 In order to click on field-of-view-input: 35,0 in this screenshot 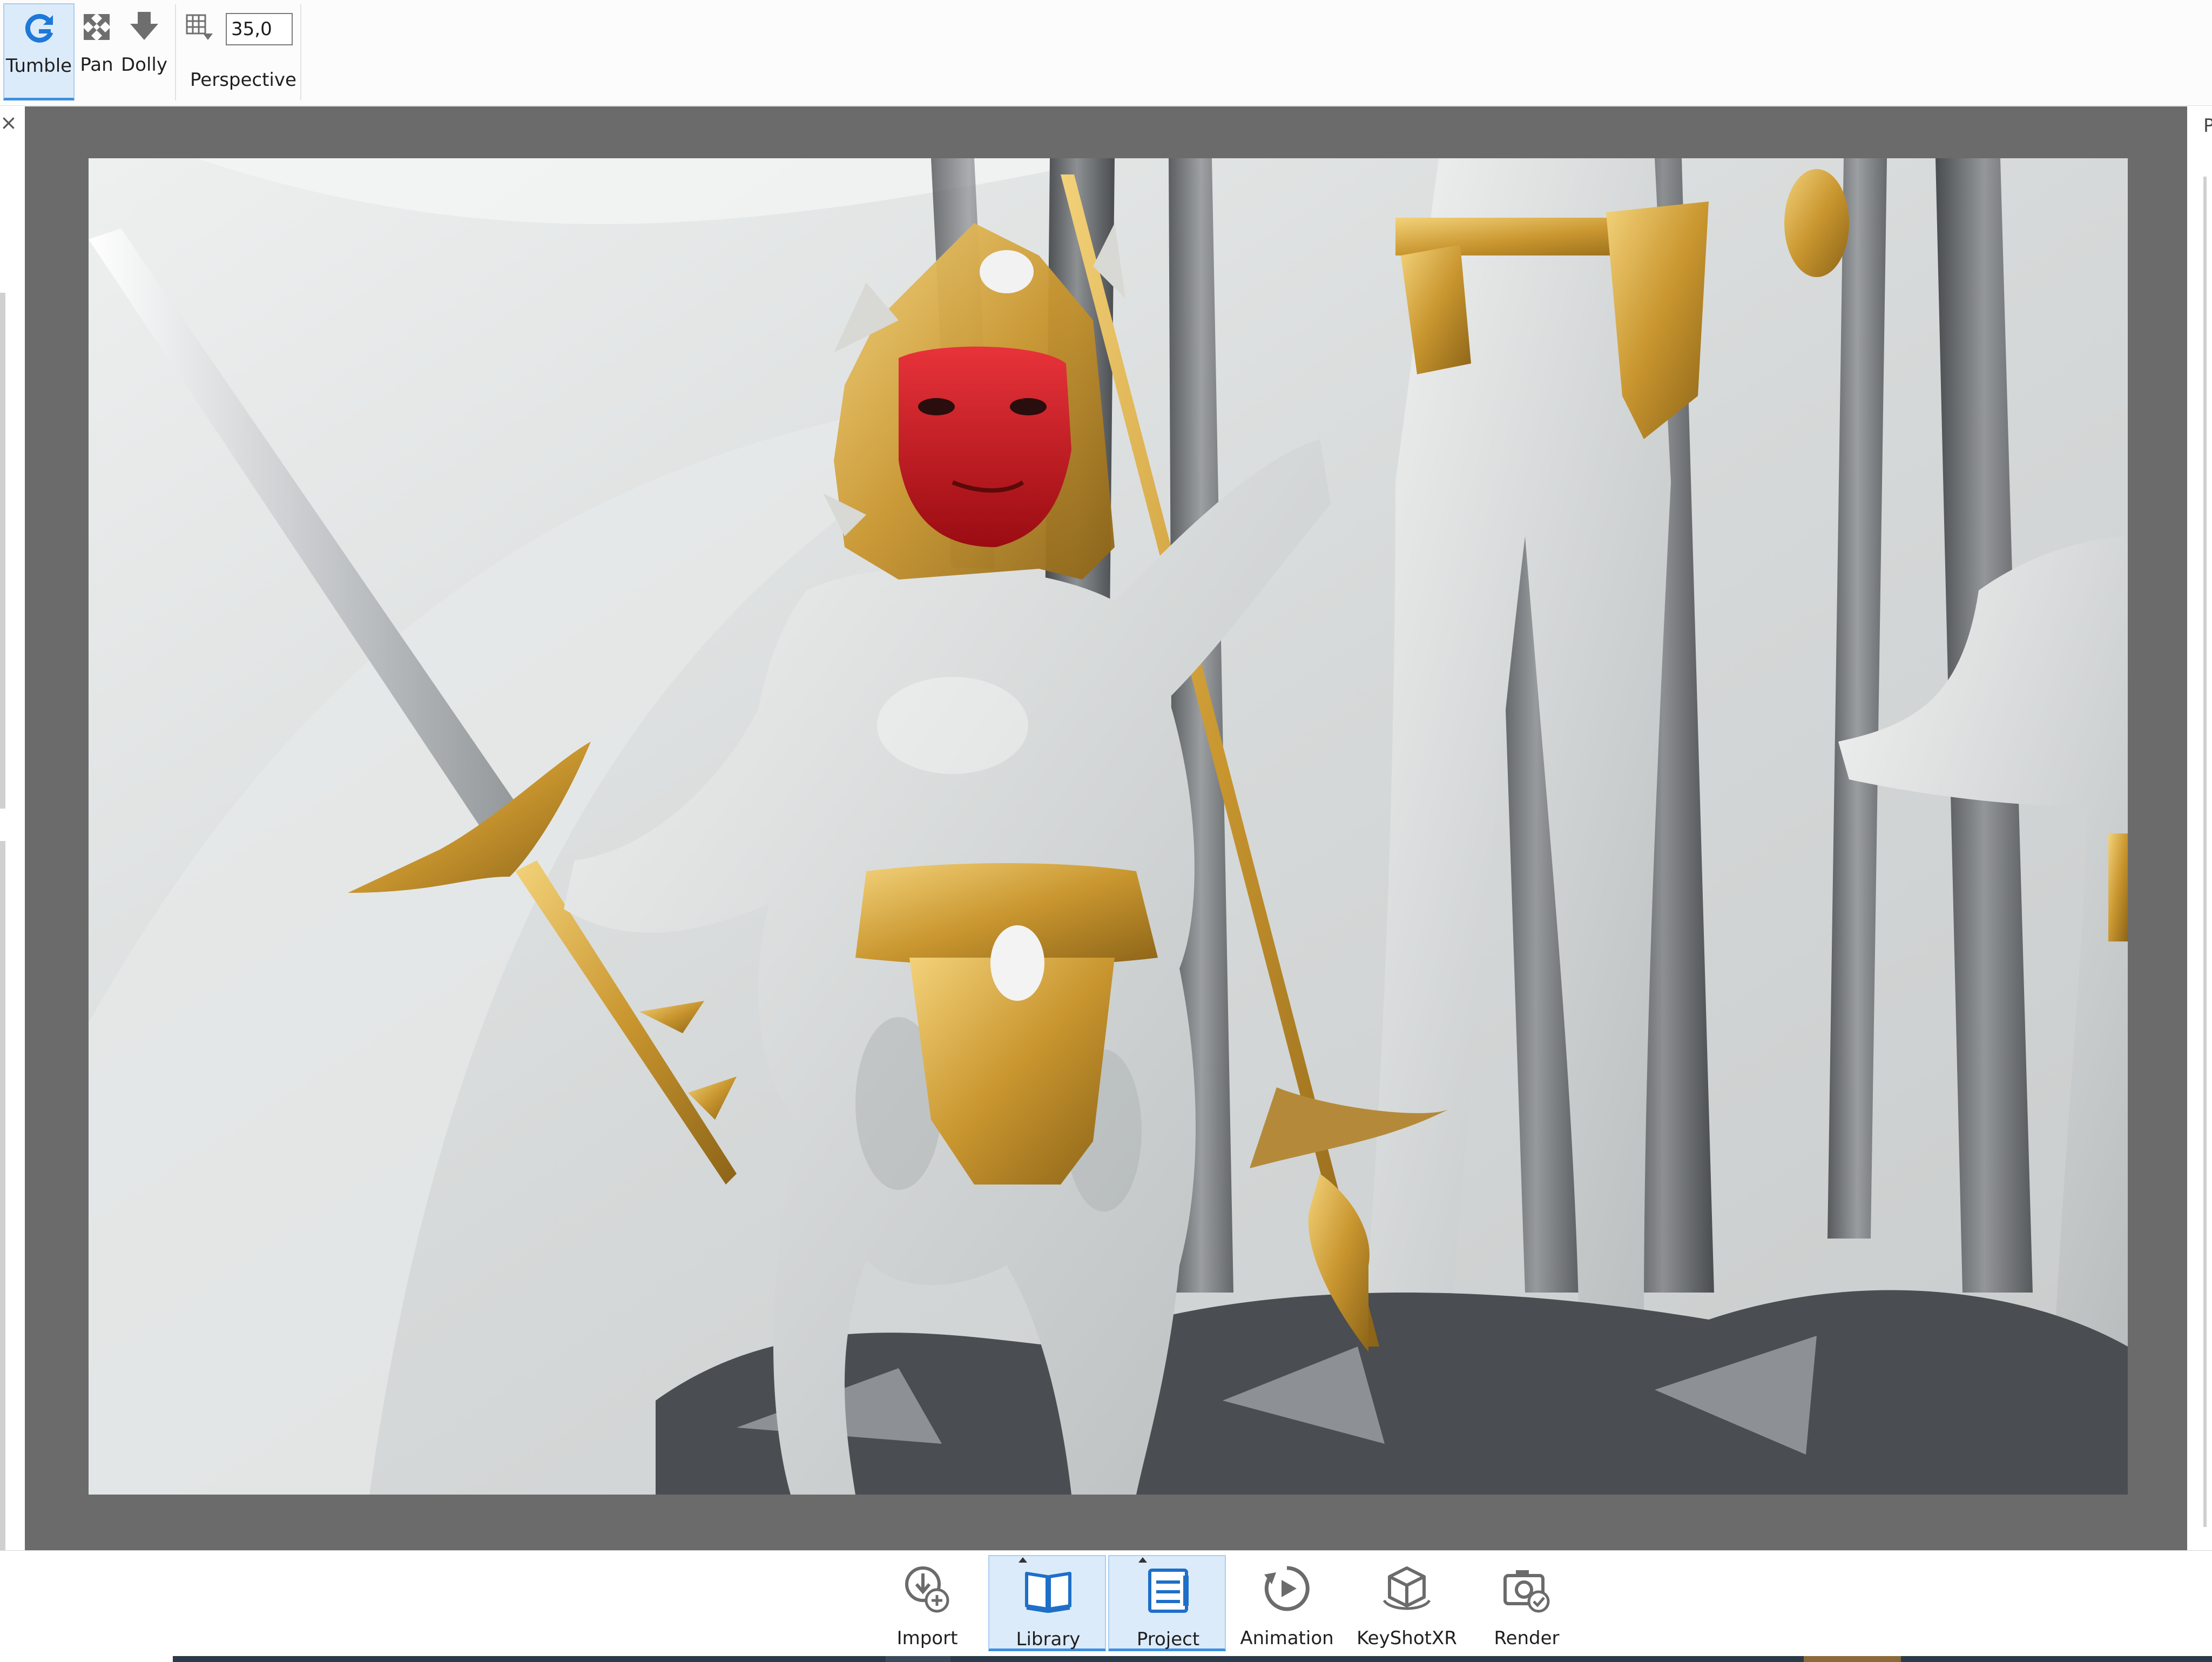, I will do `click(259, 29)`.